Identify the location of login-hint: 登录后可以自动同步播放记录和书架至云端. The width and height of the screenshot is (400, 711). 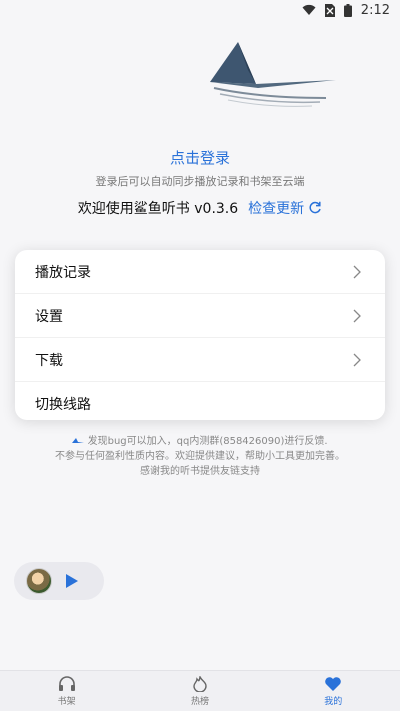
(200, 181).